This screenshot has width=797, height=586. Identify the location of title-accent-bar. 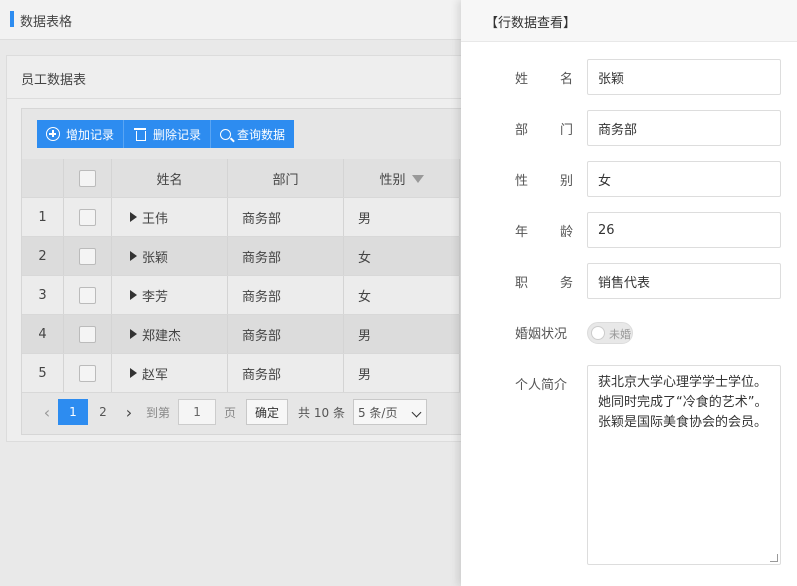
(12, 19).